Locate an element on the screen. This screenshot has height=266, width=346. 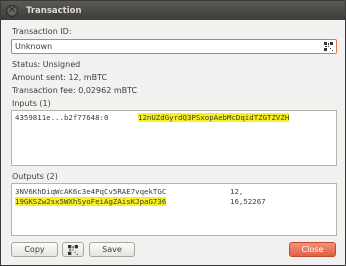
output-amount: 16,52267 is located at coordinates (248, 201).